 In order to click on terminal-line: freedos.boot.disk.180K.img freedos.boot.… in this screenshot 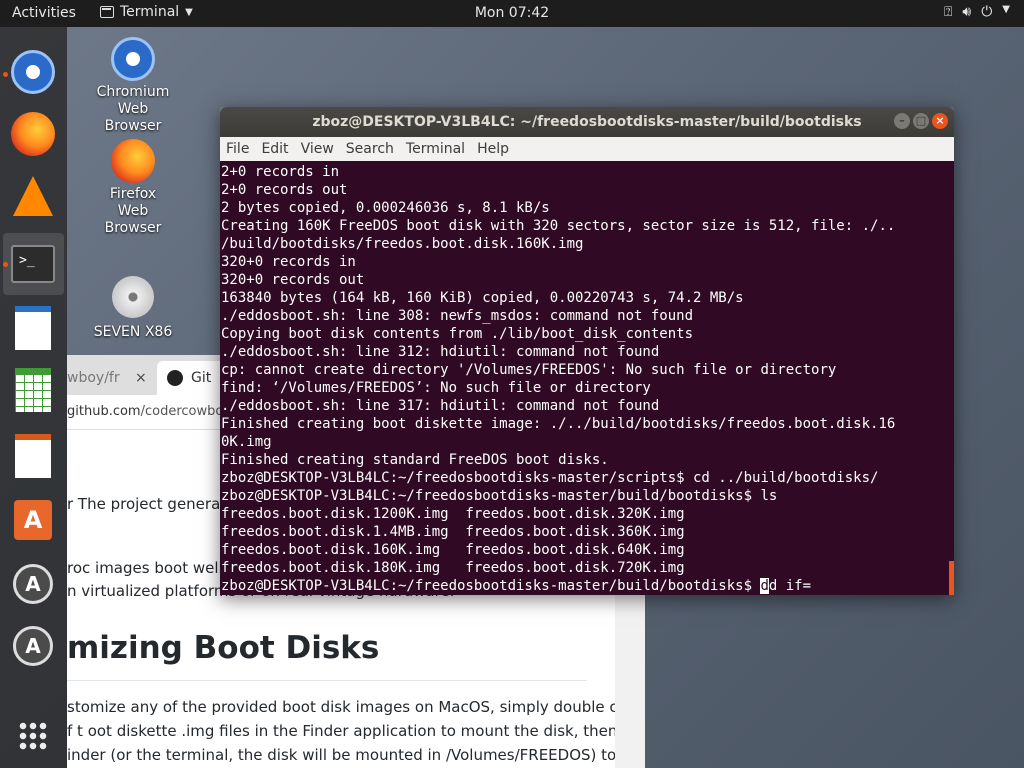, I will do `click(453, 568)`.